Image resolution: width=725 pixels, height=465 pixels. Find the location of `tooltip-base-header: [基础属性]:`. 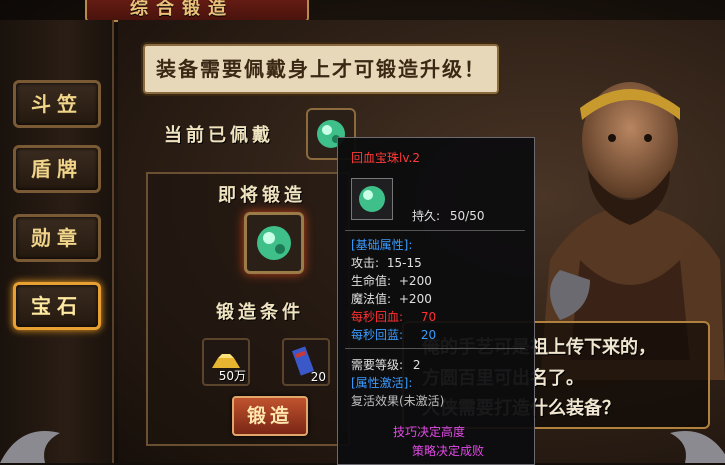

tooltip-base-header: [基础属性]: is located at coordinates (382, 245).